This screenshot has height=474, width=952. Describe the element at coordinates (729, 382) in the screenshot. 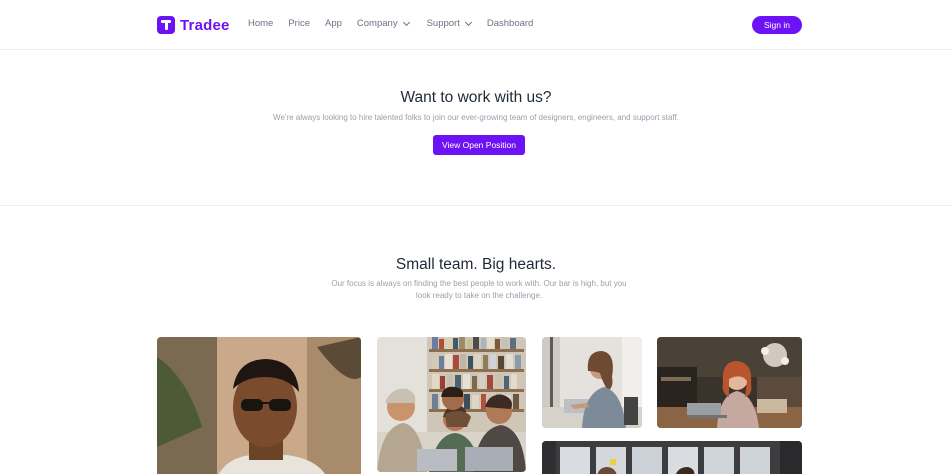

I see `team-photo-woman-cafe` at that location.